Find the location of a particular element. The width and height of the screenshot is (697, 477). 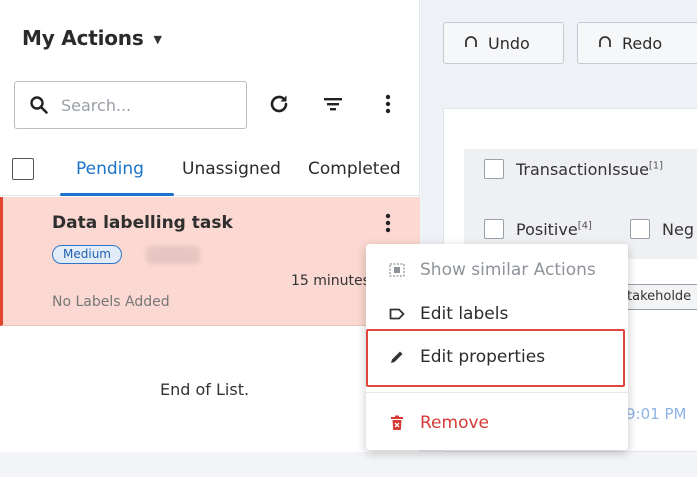

option-sup: [1] is located at coordinates (656, 166).